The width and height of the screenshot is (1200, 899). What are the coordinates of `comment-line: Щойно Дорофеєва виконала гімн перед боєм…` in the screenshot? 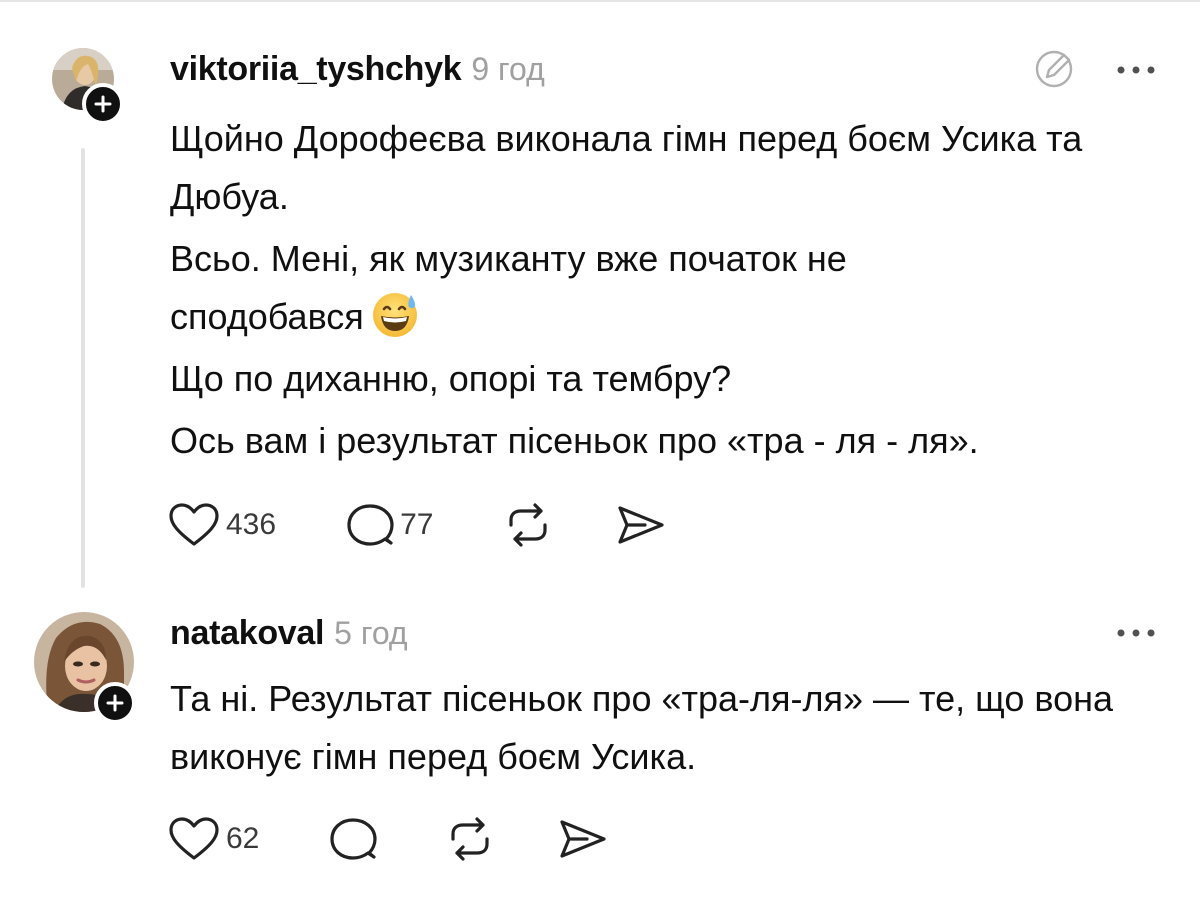 It's located at (626, 167).